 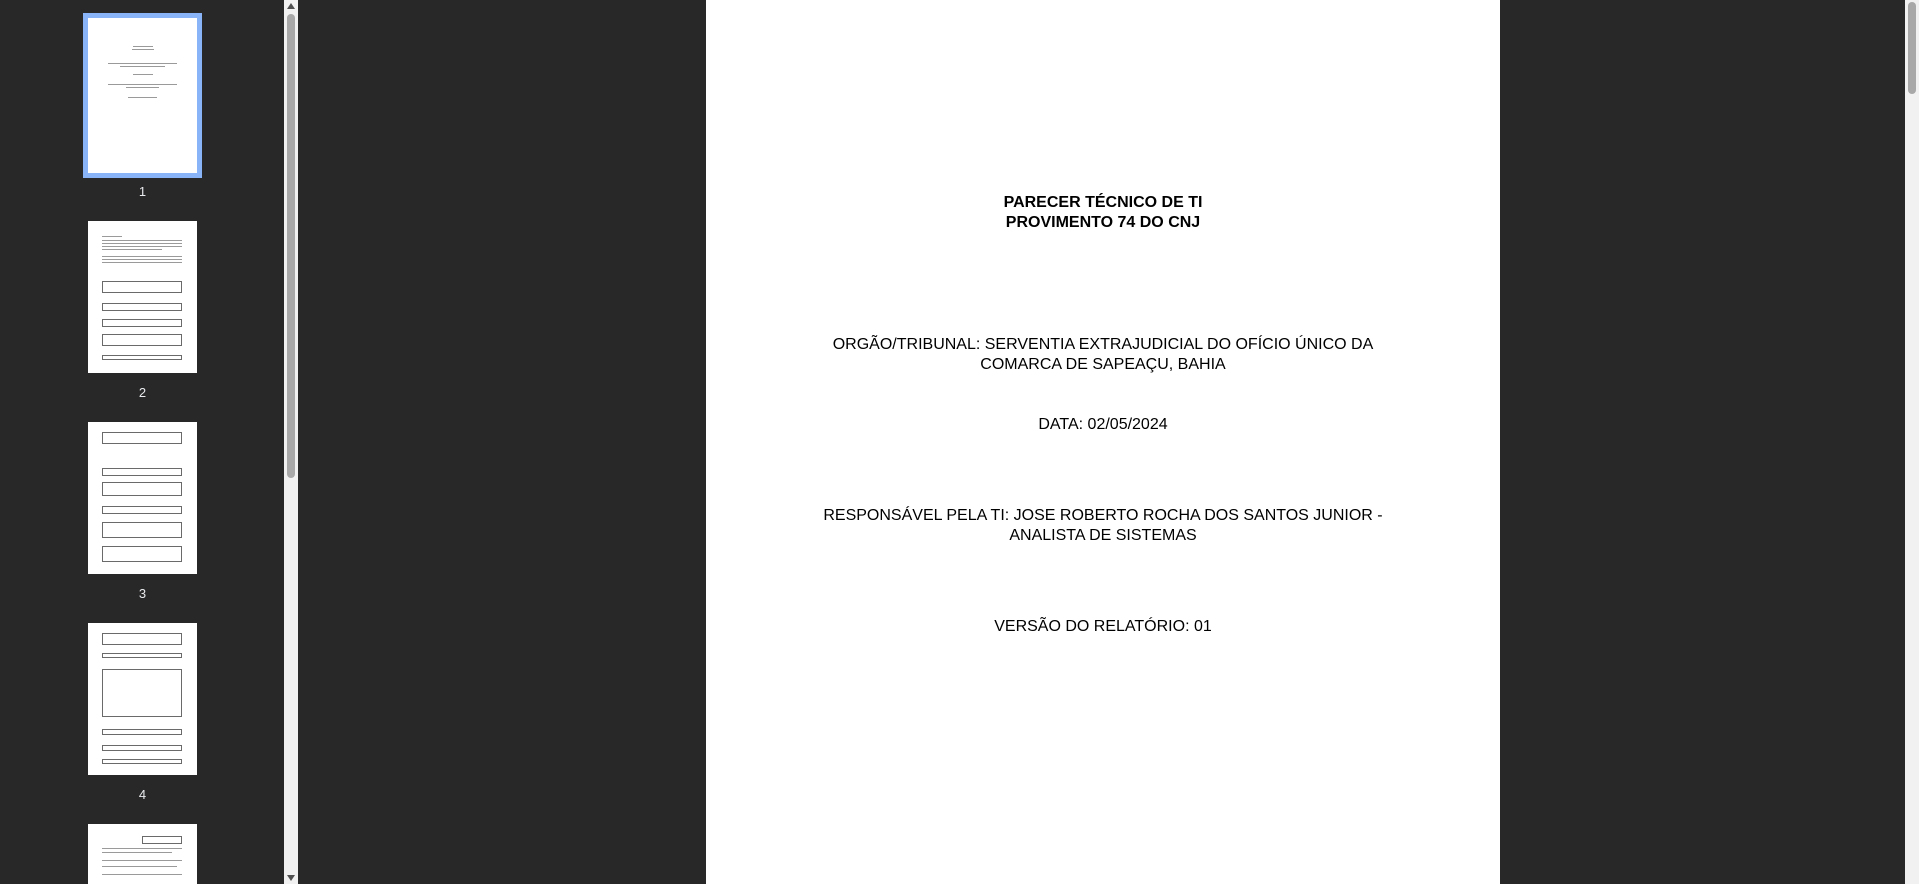 What do you see at coordinates (1103, 535) in the screenshot?
I see `responsavel-line2: ANALISTA DE SISTEMAS` at bounding box center [1103, 535].